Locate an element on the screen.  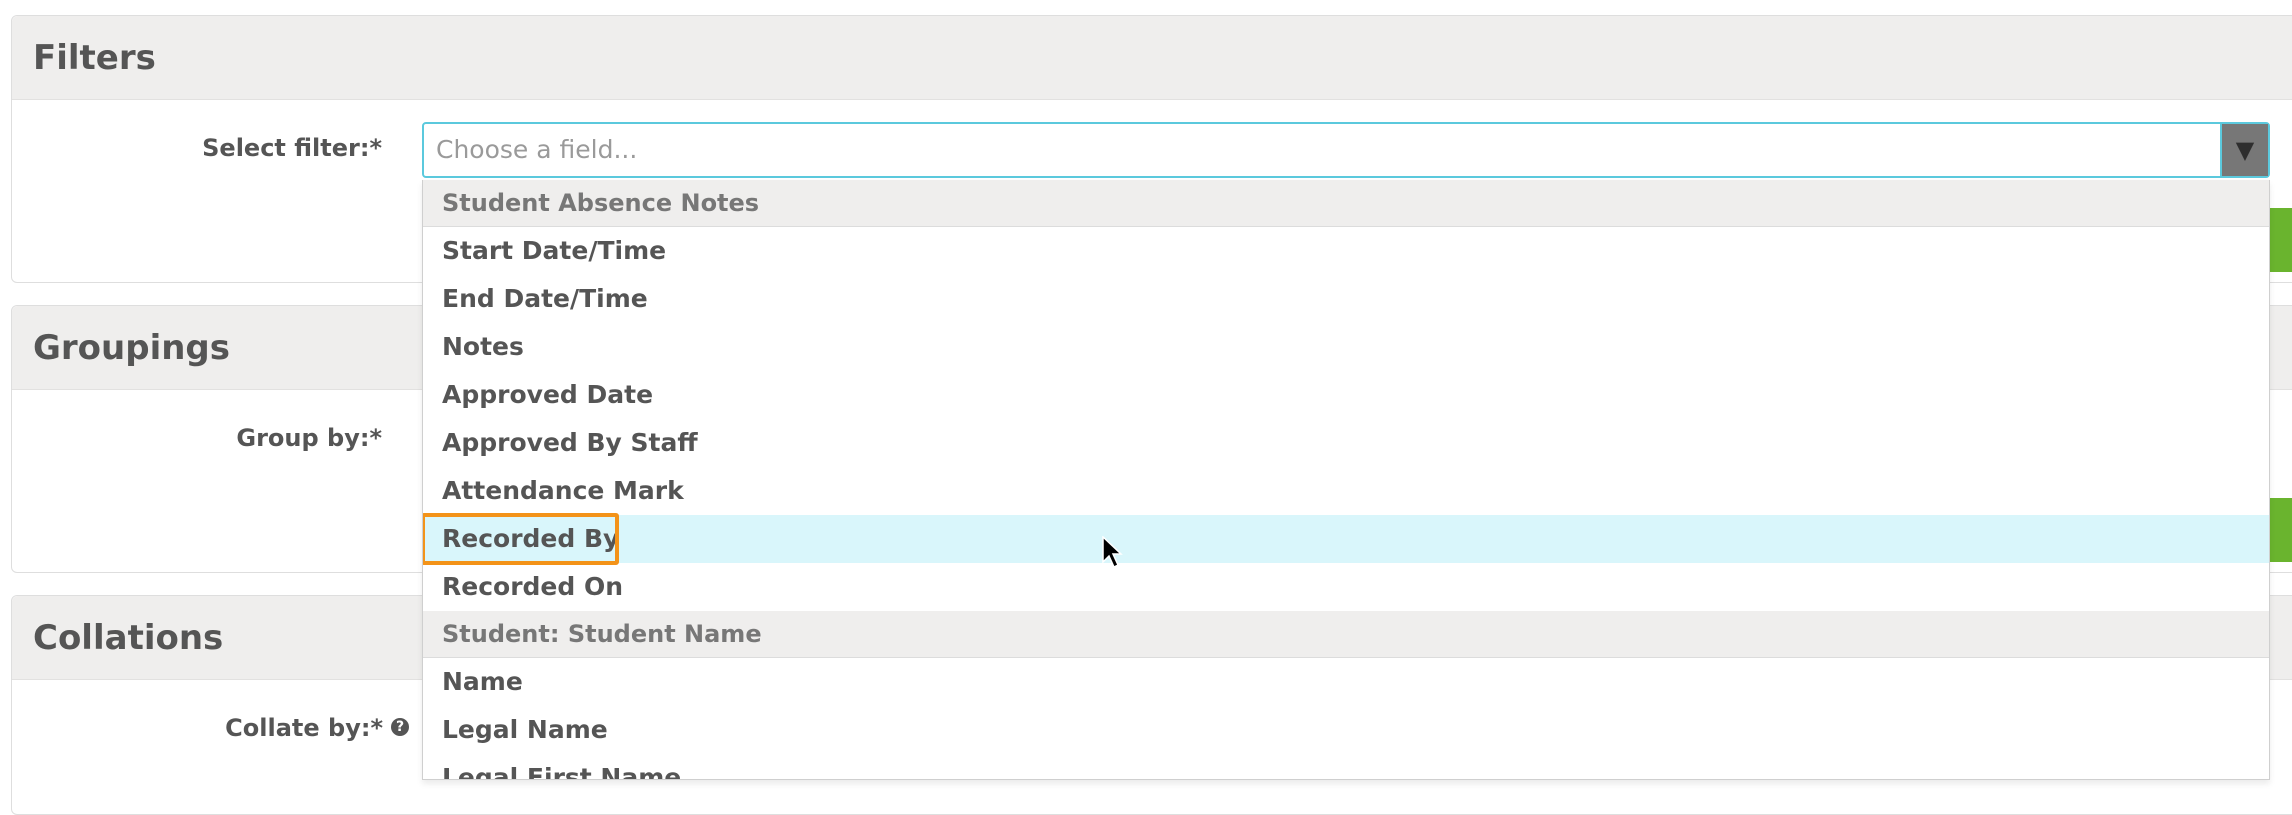
option-group-student-name: Student: Student Name is located at coordinates (1346, 634).